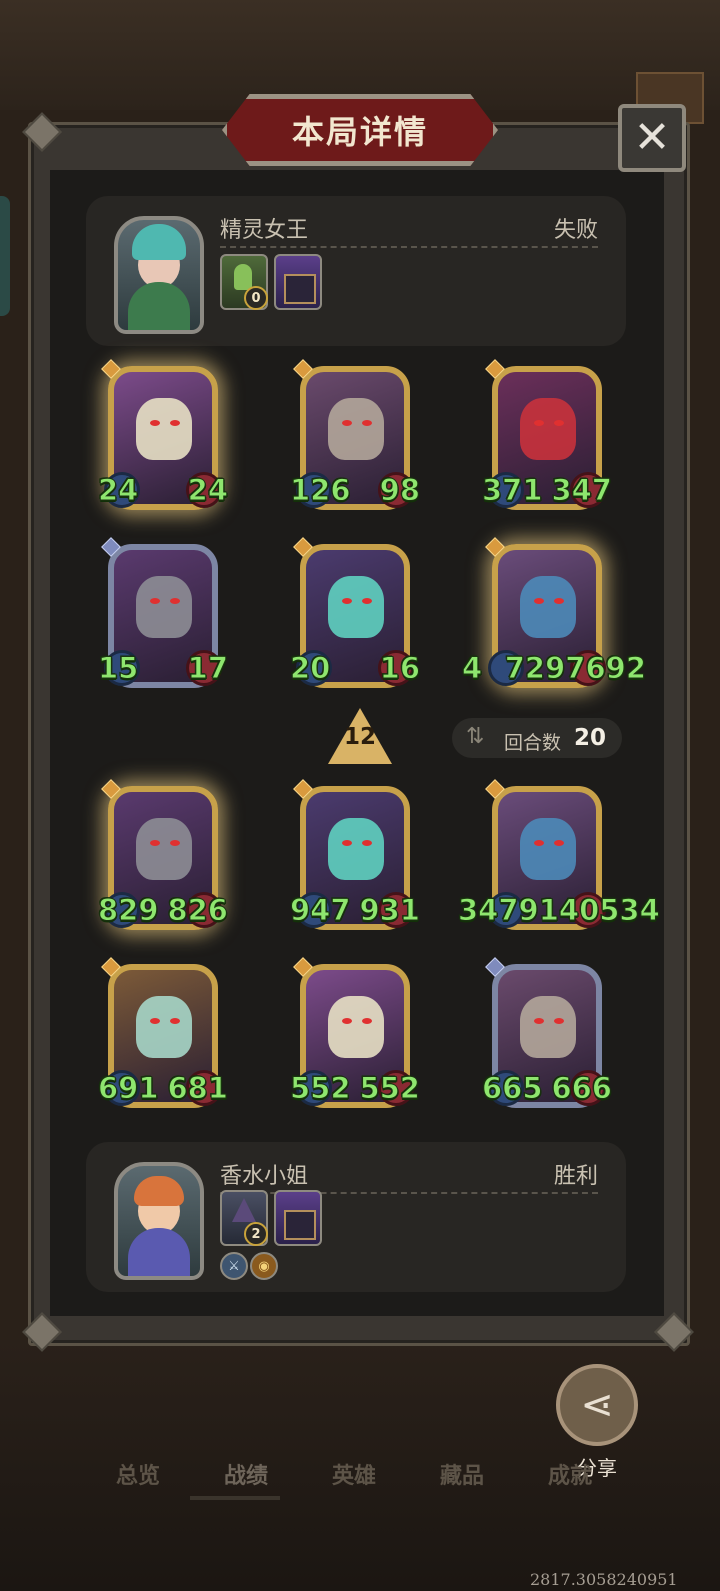 The width and height of the screenshot is (720, 1591). I want to click on tab-collection: 藏品, so click(462, 1474).